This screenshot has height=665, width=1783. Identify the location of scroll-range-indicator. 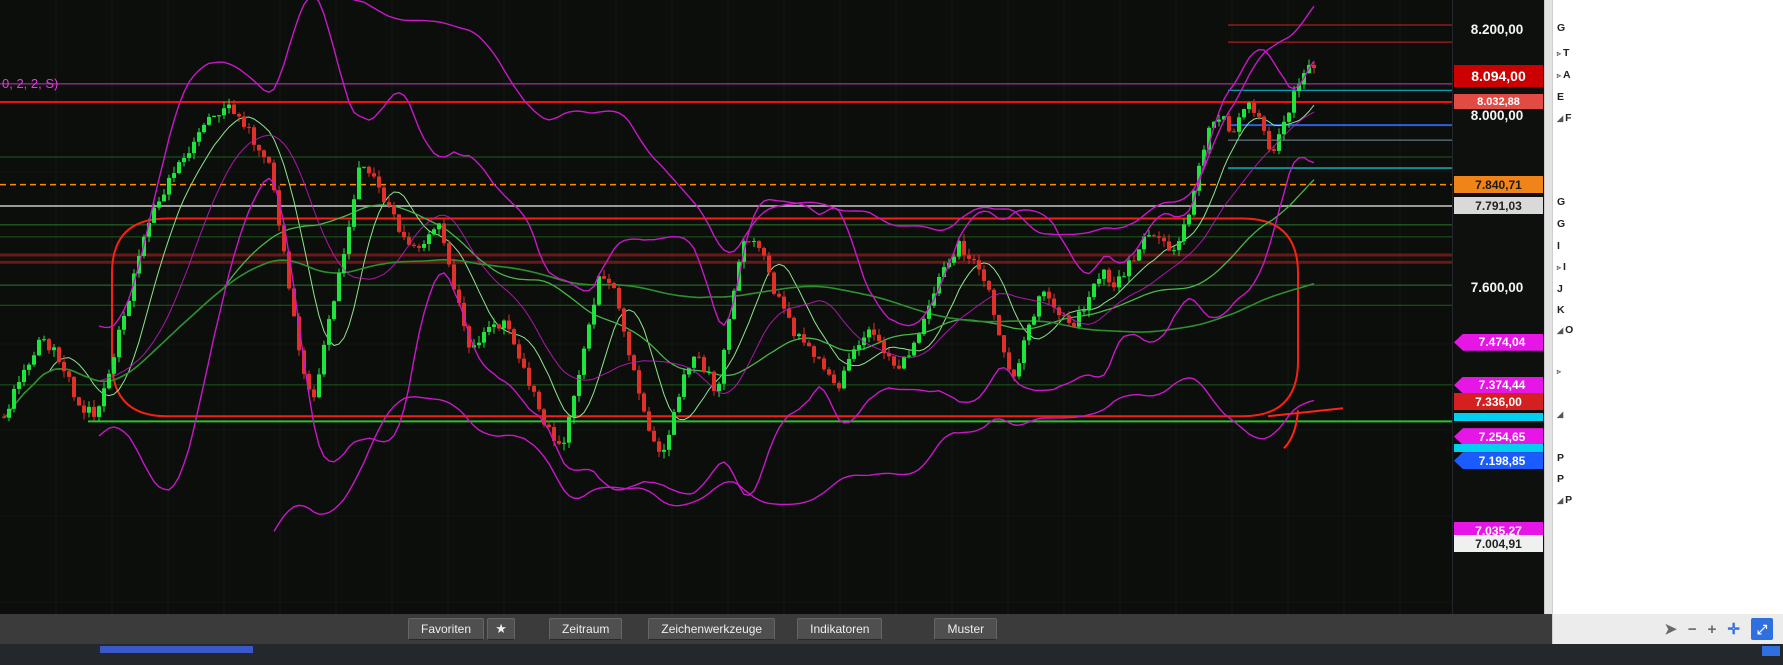
(176, 649).